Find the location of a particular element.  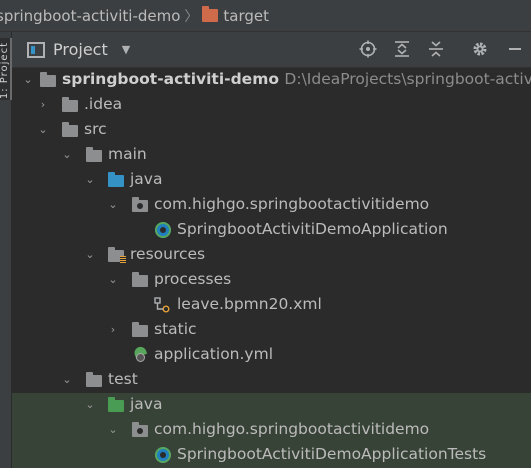

tree-node-resources: ⌄ resources is located at coordinates (271, 255).